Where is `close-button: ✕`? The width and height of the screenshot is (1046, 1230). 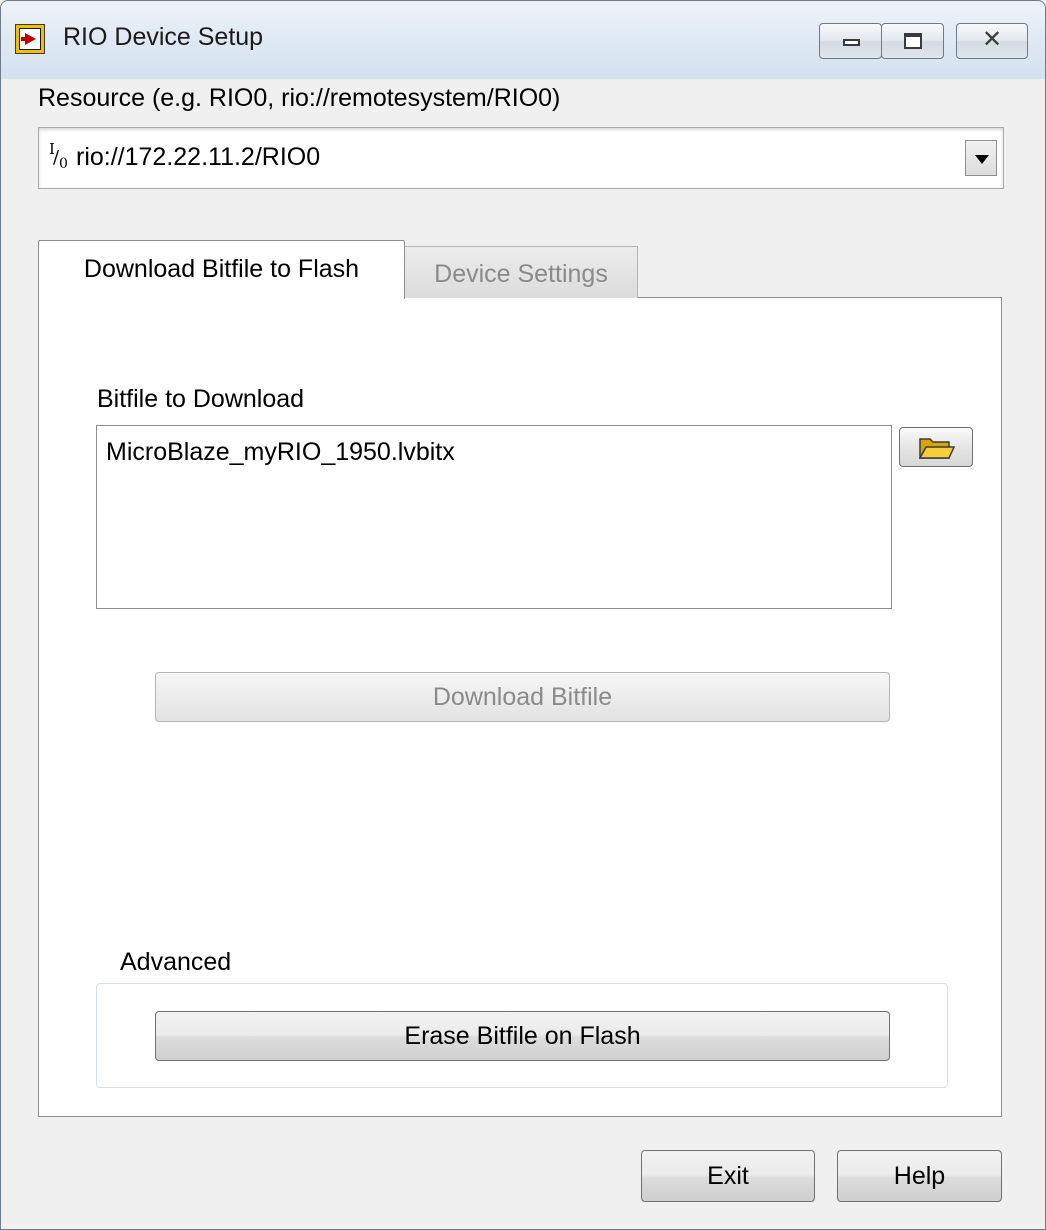
close-button: ✕ is located at coordinates (992, 41).